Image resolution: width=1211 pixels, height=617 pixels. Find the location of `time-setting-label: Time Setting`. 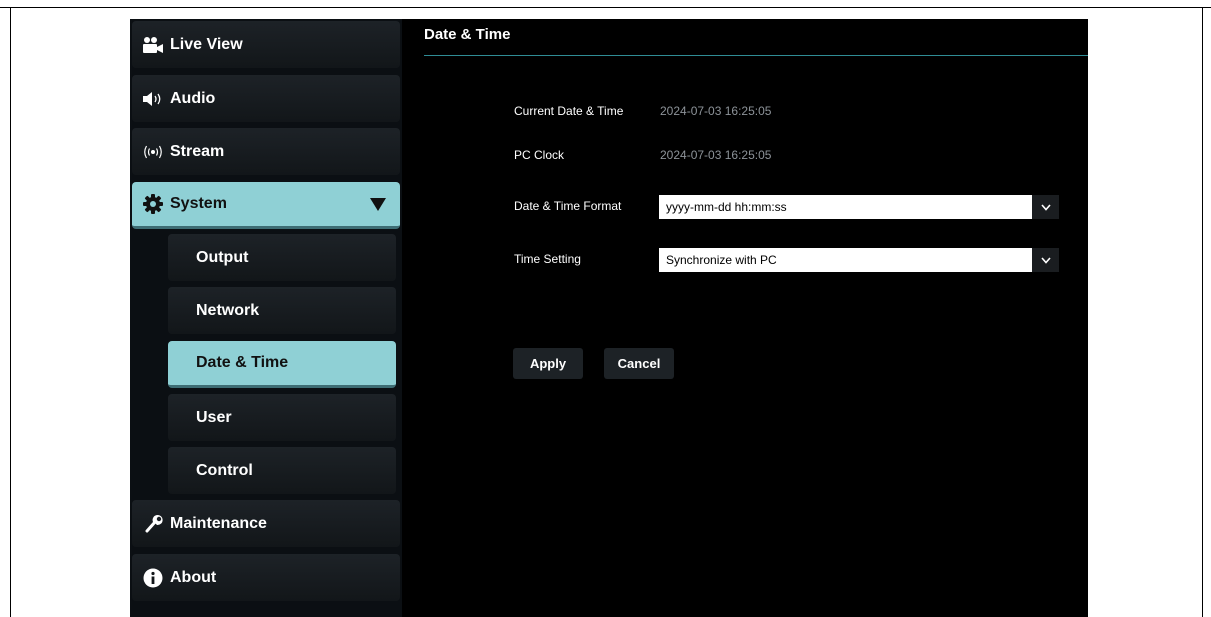

time-setting-label: Time Setting is located at coordinates (547, 259).